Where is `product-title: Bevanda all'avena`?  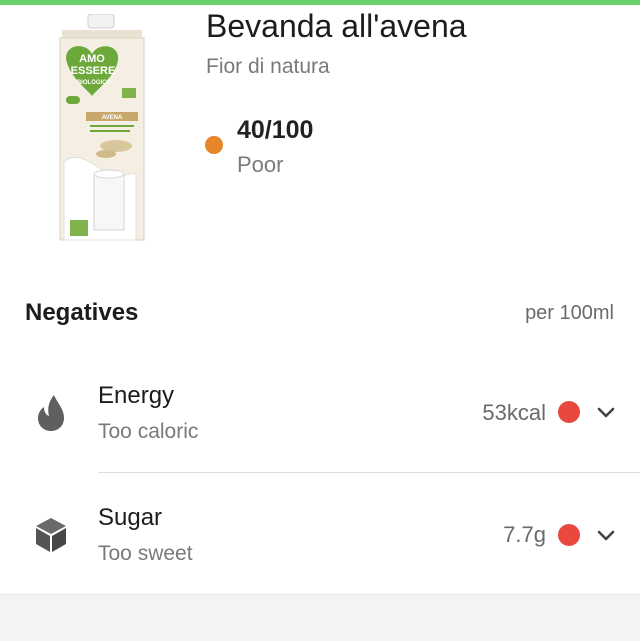 product-title: Bevanda all'avena is located at coordinates (336, 26).